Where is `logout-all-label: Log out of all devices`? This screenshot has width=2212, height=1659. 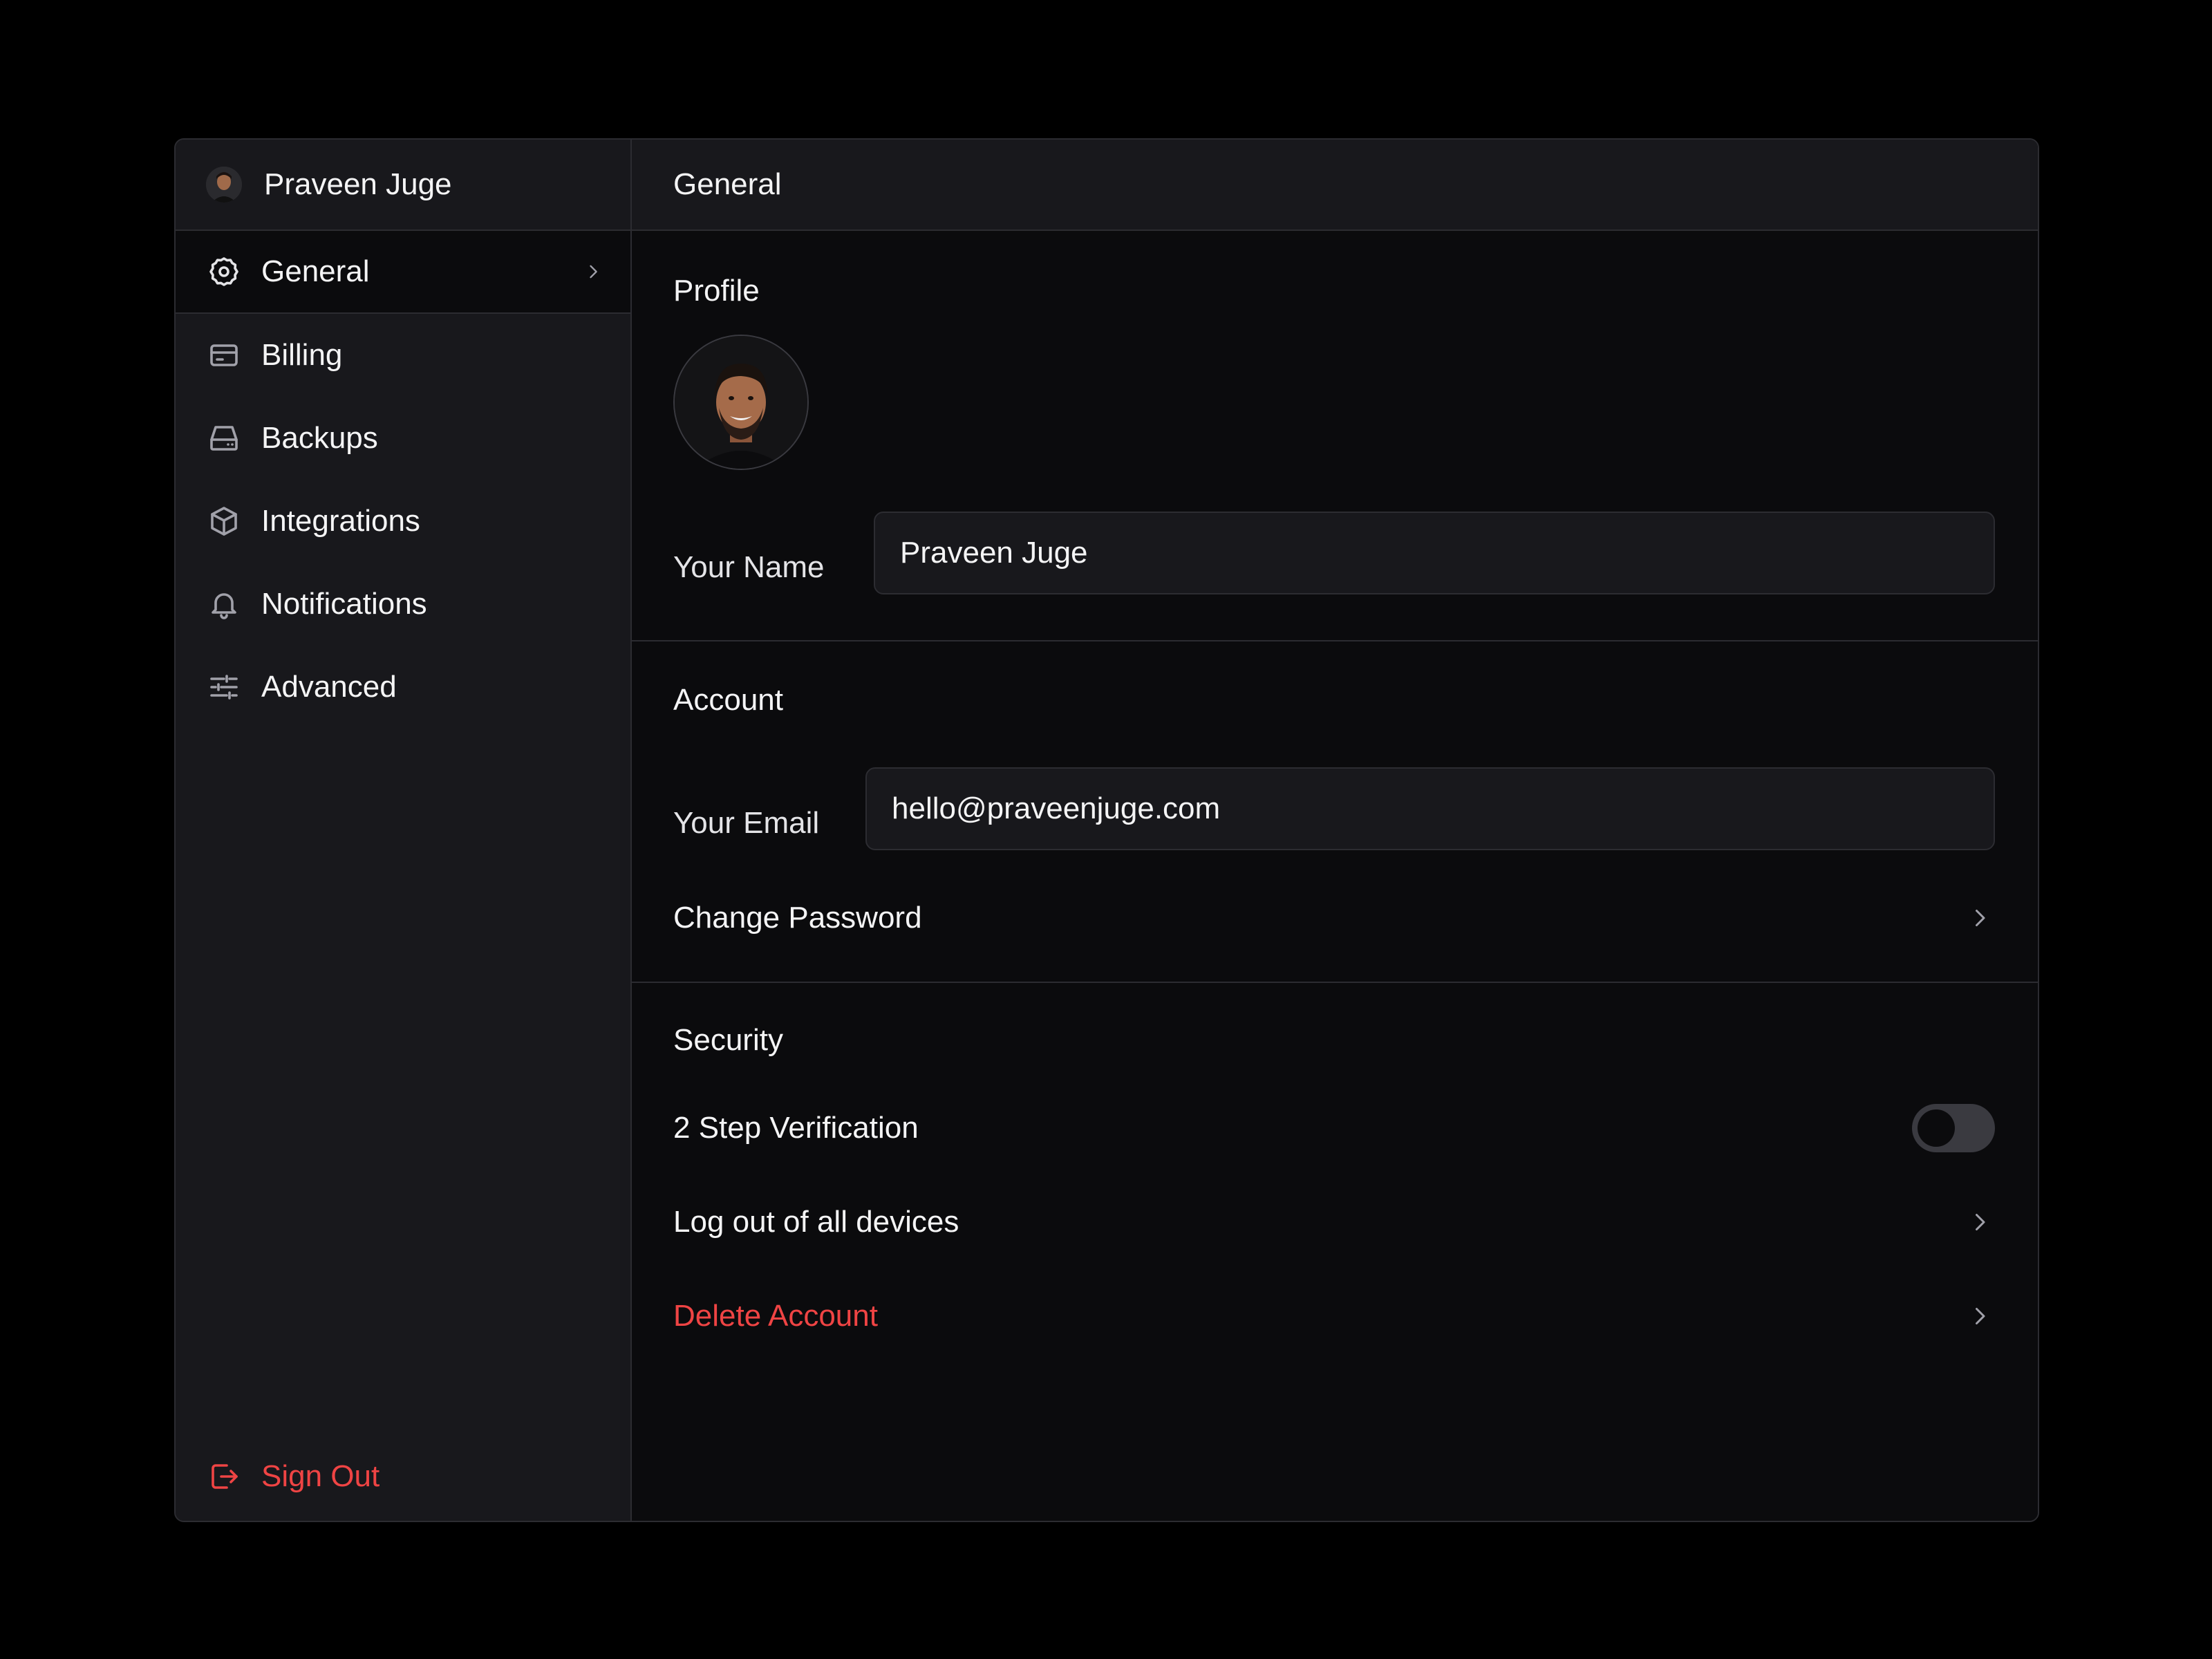 logout-all-label: Log out of all devices is located at coordinates (816, 1222).